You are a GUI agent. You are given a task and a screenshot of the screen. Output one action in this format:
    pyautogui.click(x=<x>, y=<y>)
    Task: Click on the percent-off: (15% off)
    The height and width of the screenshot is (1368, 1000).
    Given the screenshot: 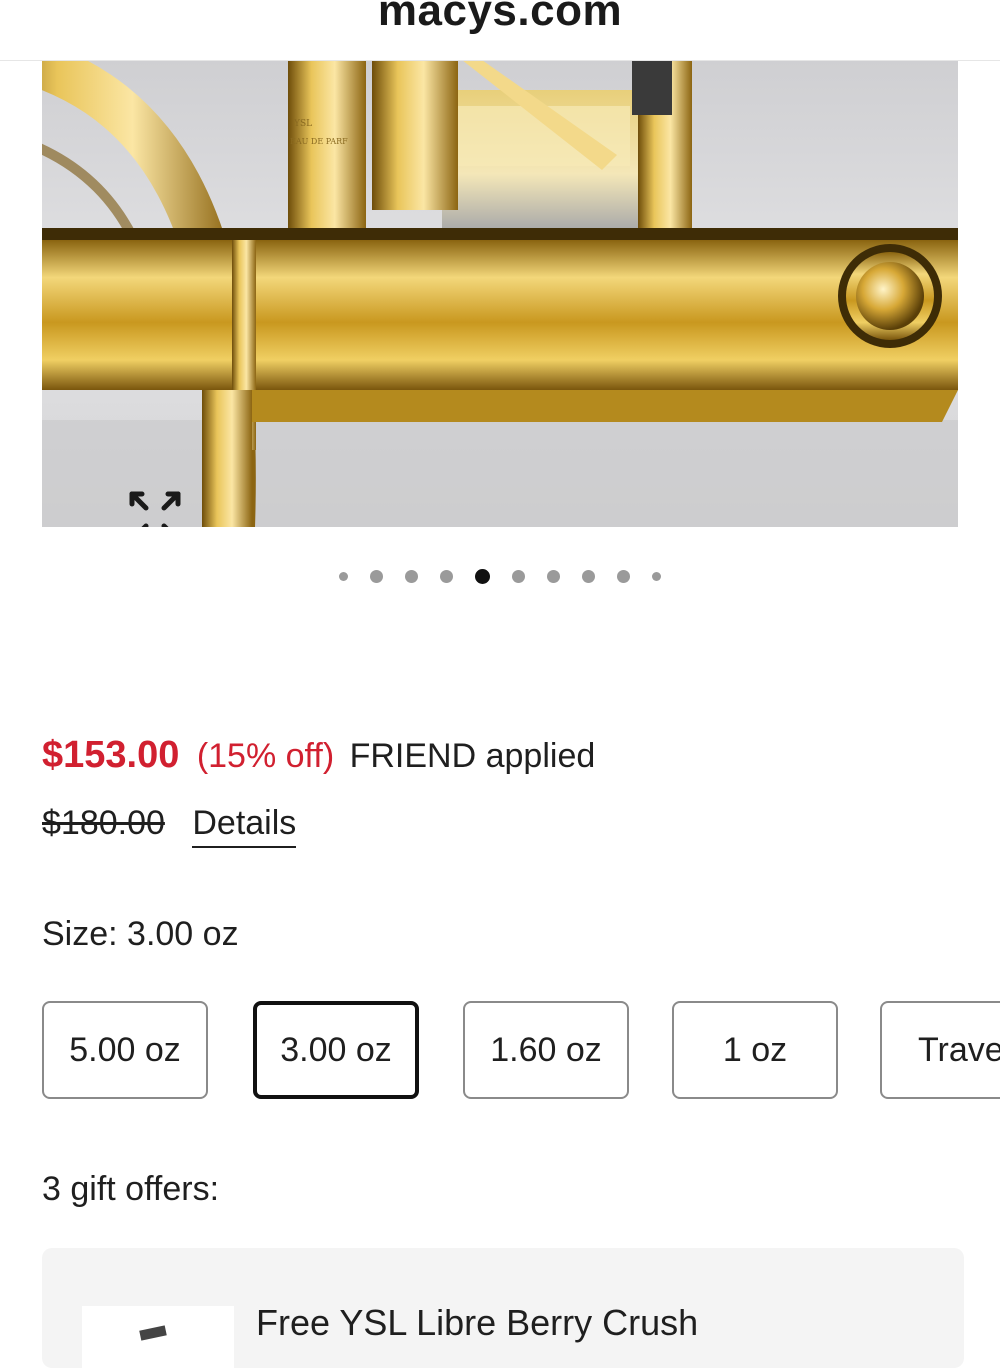 What is the action you would take?
    pyautogui.click(x=265, y=756)
    